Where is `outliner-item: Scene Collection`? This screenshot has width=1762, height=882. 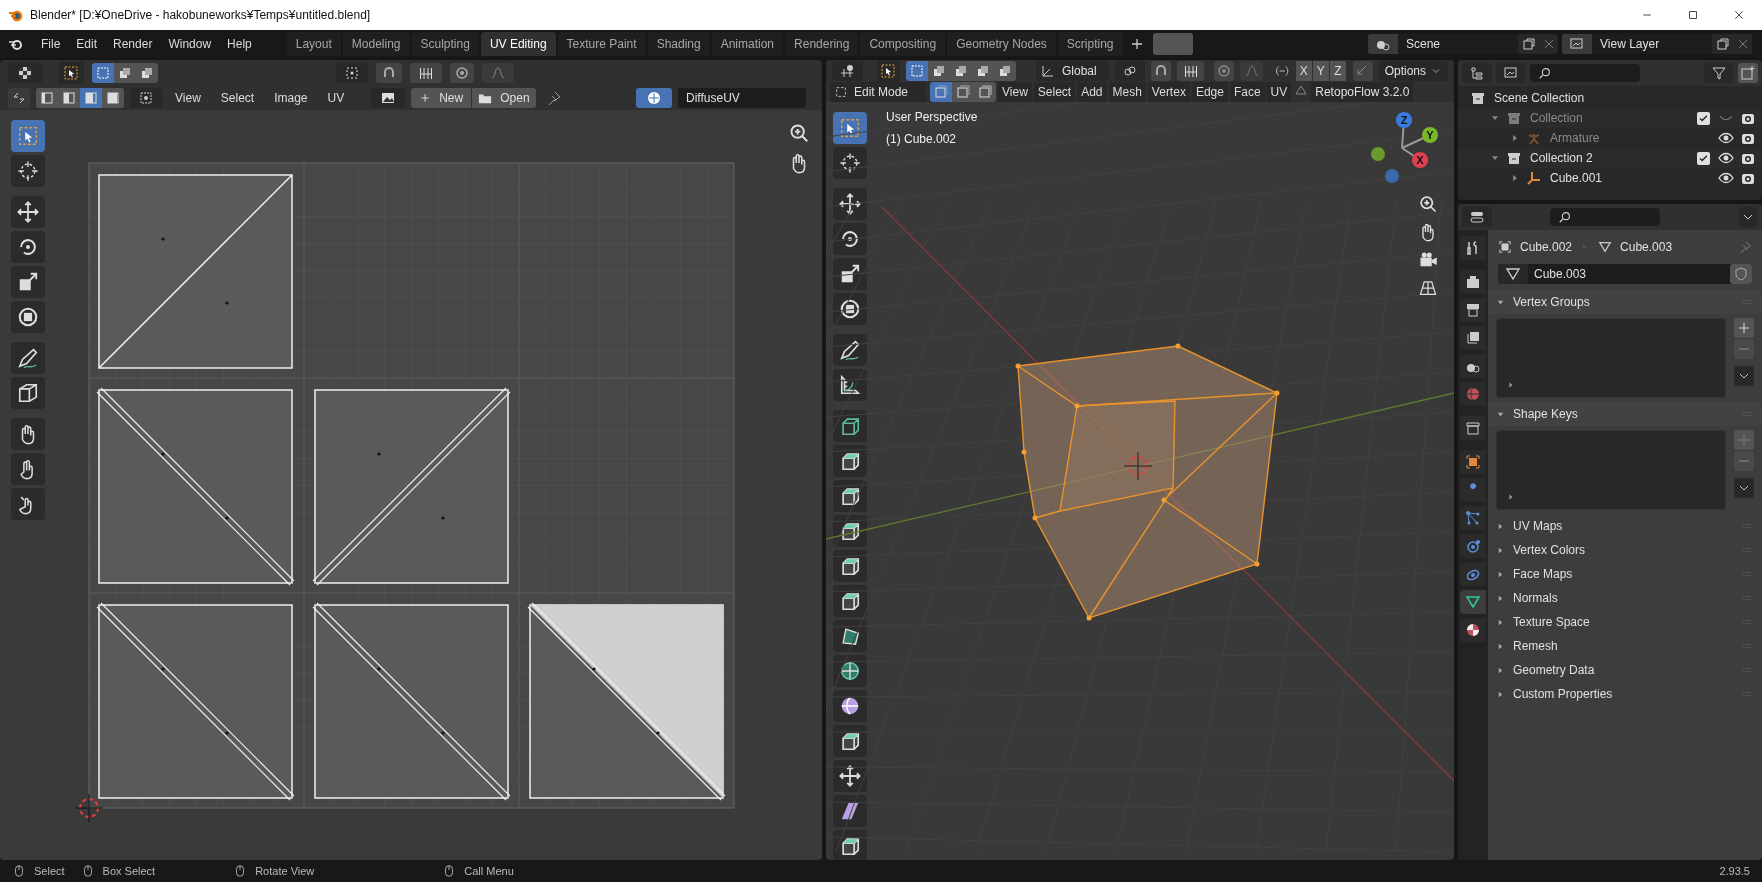 outliner-item: Scene Collection is located at coordinates (1539, 98).